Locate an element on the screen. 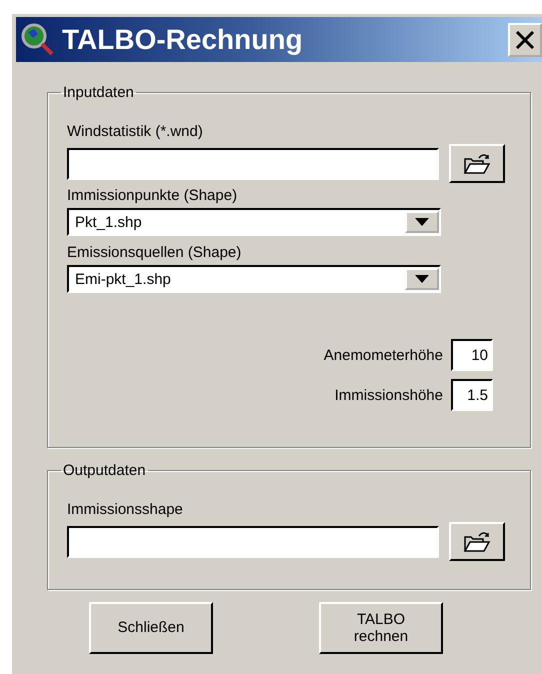  window-title: TALBO-Rechnung is located at coordinates (183, 40).